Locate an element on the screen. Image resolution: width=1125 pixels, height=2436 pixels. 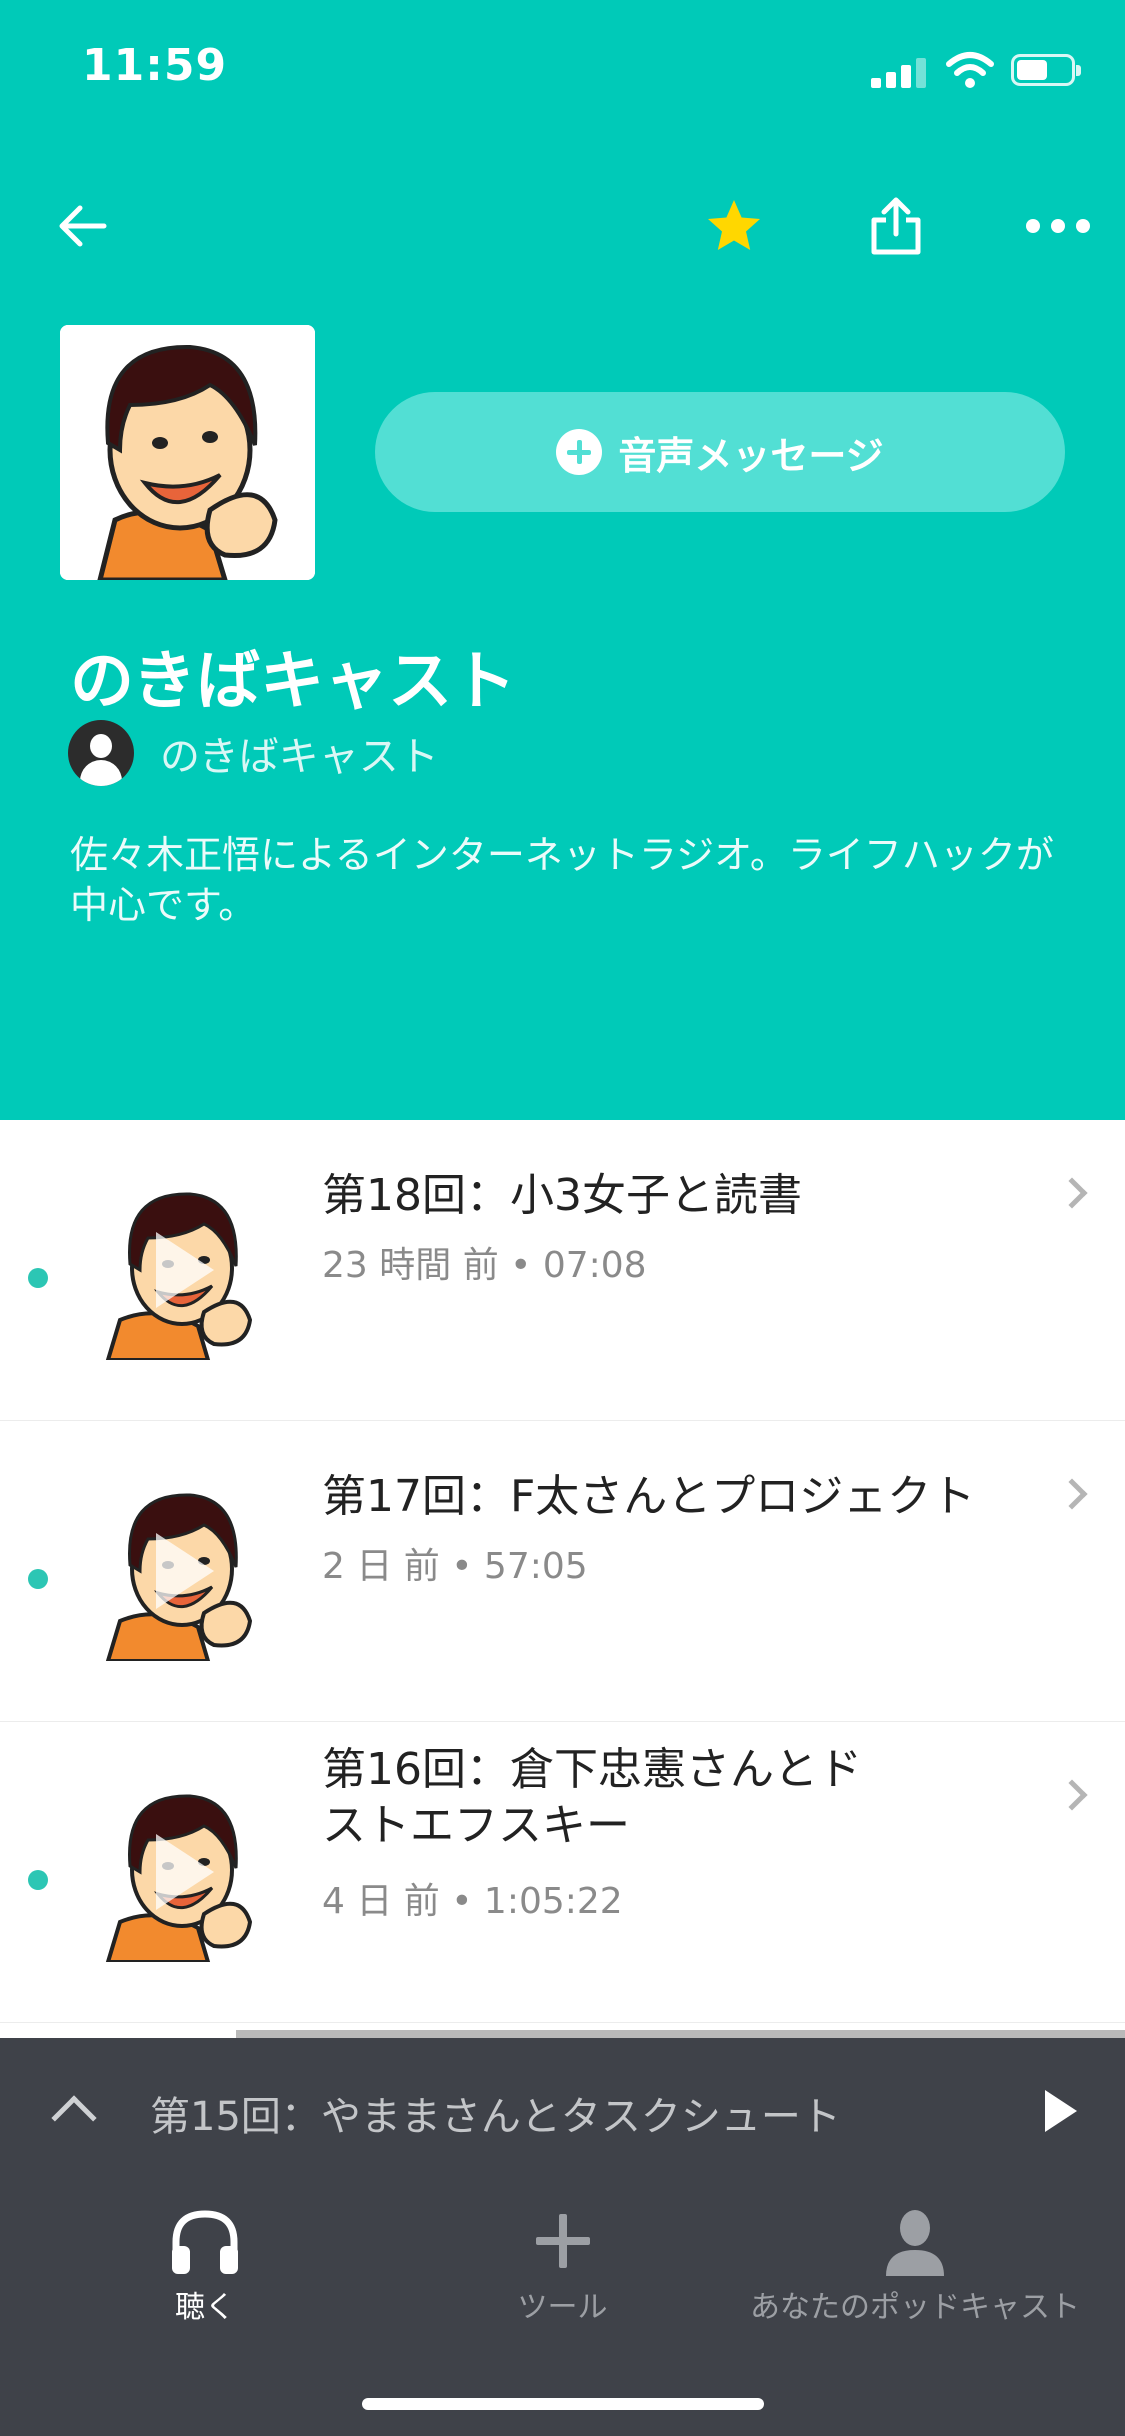
favorite-button is located at coordinates (734, 226).